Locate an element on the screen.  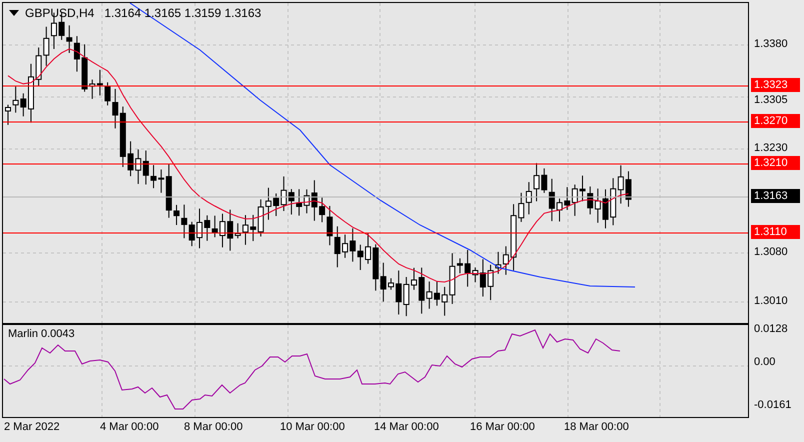
time-axis-label: 2 Mar 2022 is located at coordinates (32, 427).